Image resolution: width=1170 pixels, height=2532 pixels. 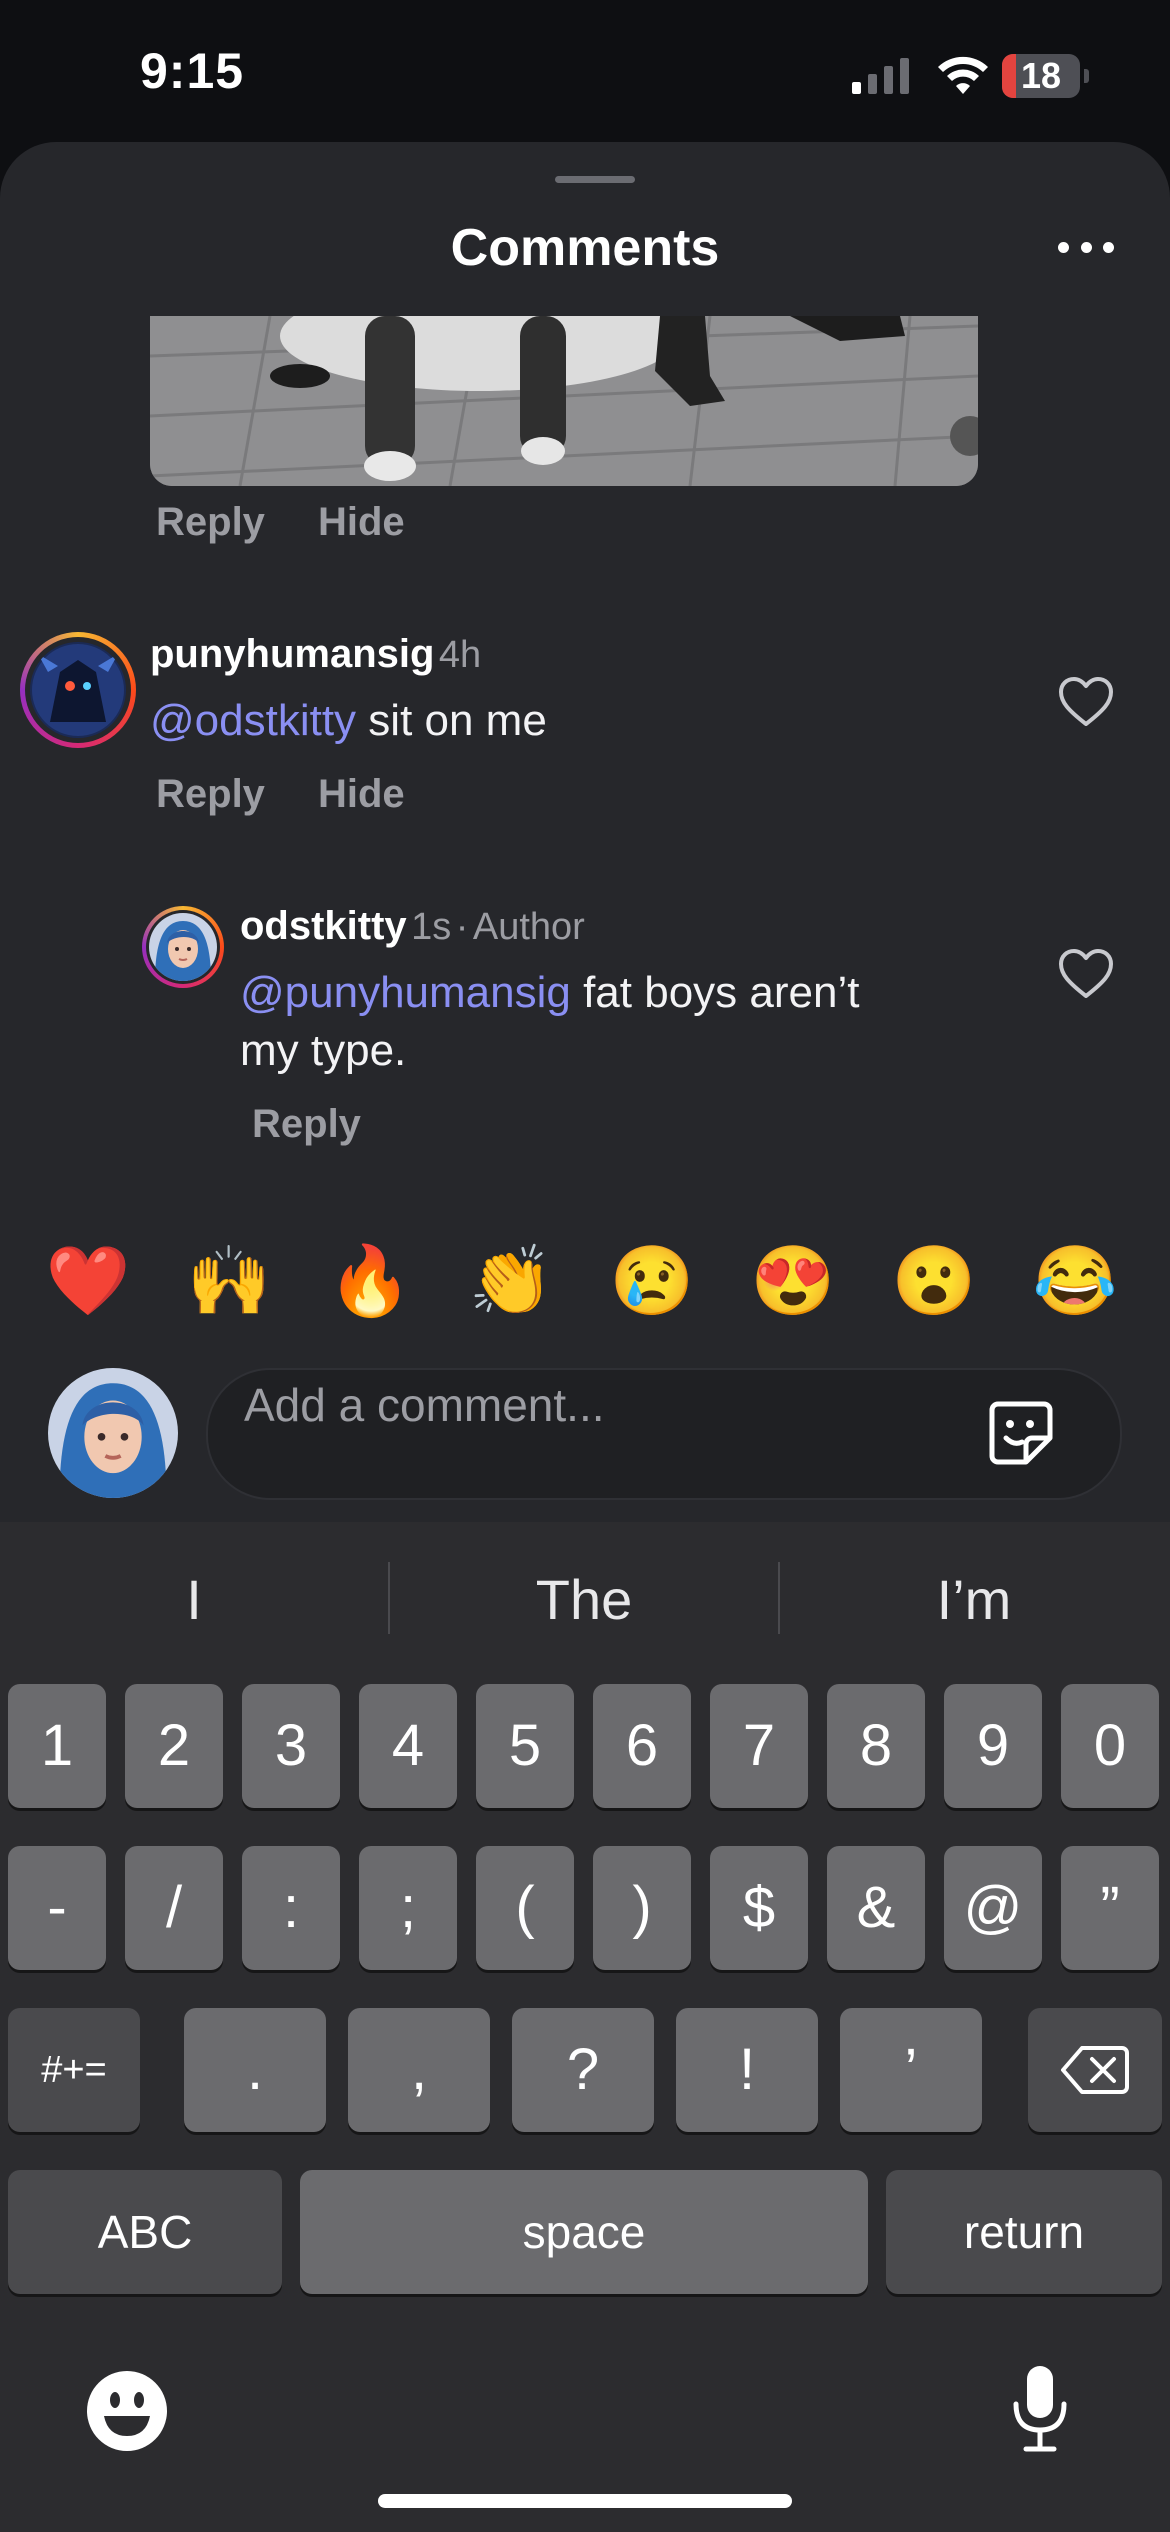 I want to click on key-7: 7, so click(x=759, y=1746).